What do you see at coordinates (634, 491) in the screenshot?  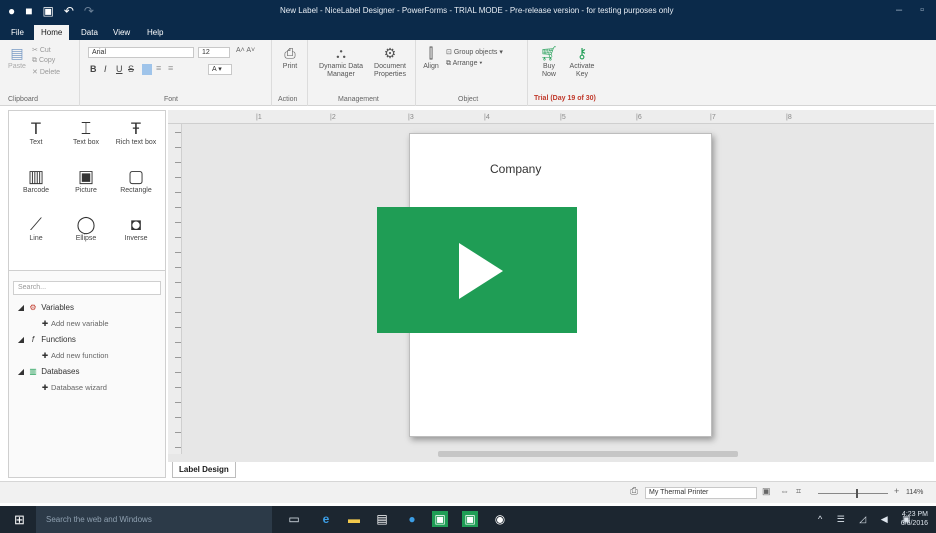 I see `printer-icon: ⎙` at bounding box center [634, 491].